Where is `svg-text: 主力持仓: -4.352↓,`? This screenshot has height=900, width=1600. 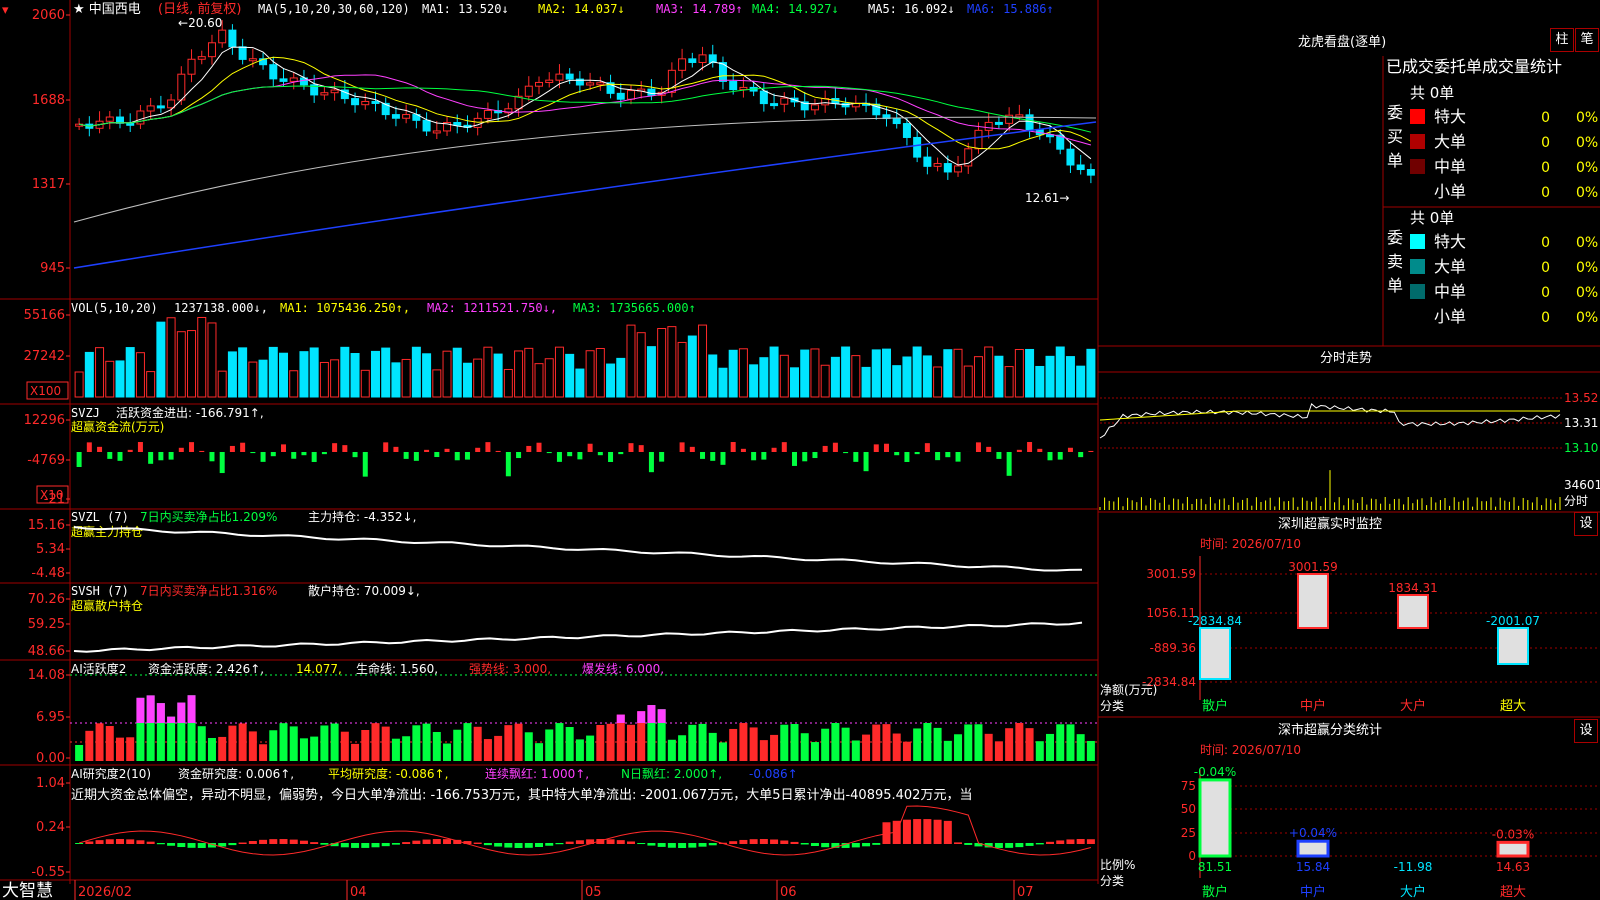
svg-text: 主力持仓: -4.352↓, is located at coordinates (362, 516).